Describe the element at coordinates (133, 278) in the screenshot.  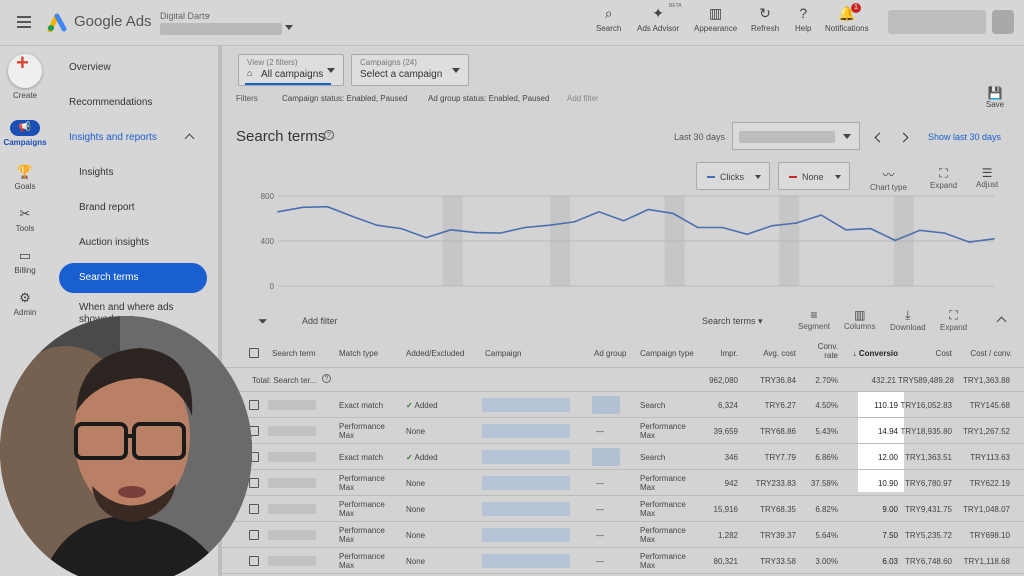
I see `nav-item-search-terms: Search terms` at that location.